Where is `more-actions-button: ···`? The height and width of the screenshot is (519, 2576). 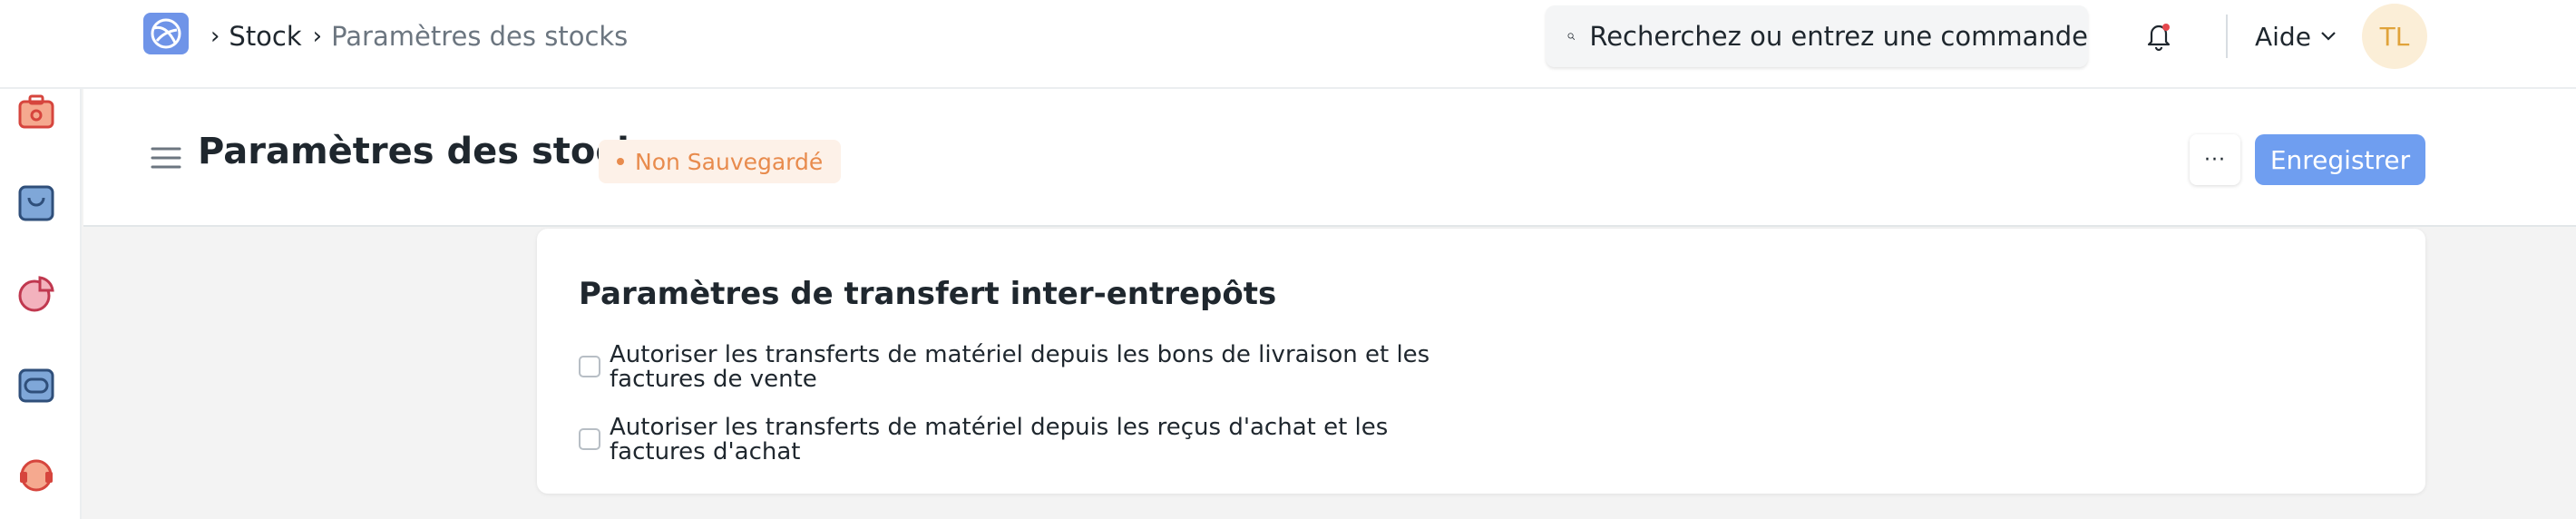 more-actions-button: ··· is located at coordinates (2215, 159).